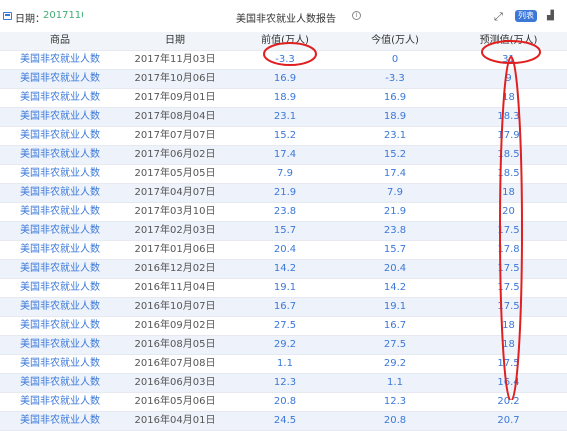 The image size is (567, 431). What do you see at coordinates (395, 287) in the screenshot?
I see `row-actual: 14.2` at bounding box center [395, 287].